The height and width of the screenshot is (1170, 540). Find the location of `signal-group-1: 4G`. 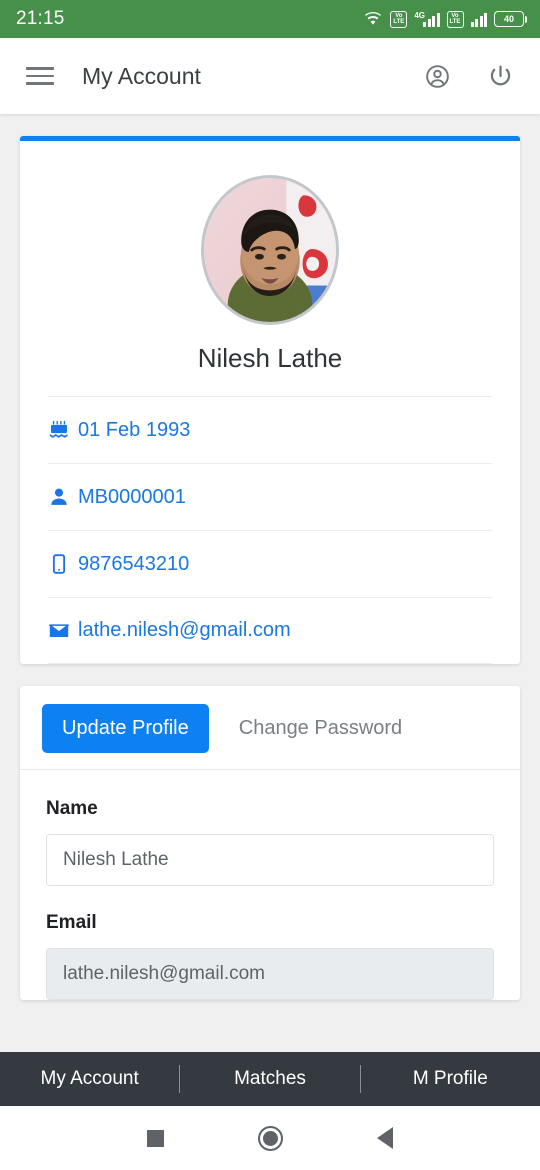

signal-group-1: 4G is located at coordinates (427, 19).